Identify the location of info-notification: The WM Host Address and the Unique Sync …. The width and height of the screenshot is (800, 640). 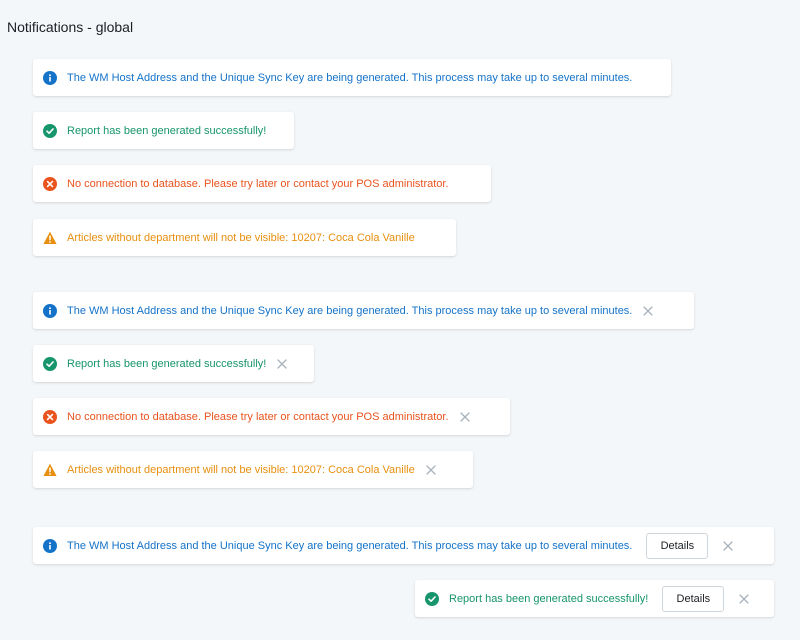
(352, 77).